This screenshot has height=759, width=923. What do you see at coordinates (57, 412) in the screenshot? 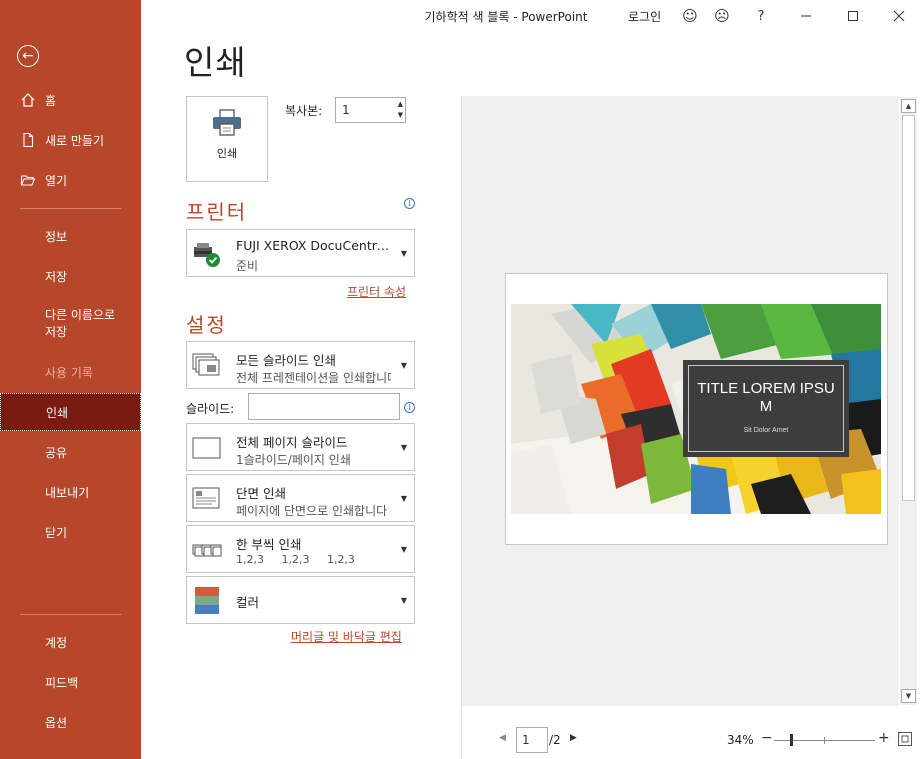
I see `sidebar-item-label: 인쇄` at bounding box center [57, 412].